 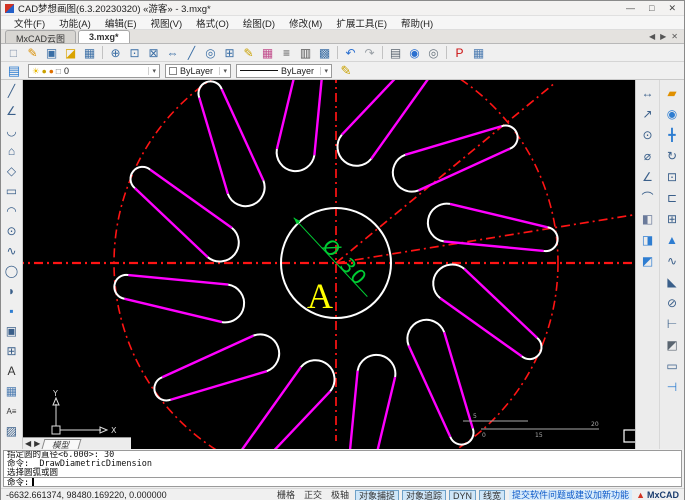 I want to click on zoom-in-icon: ⊕, so click(x=115, y=53).